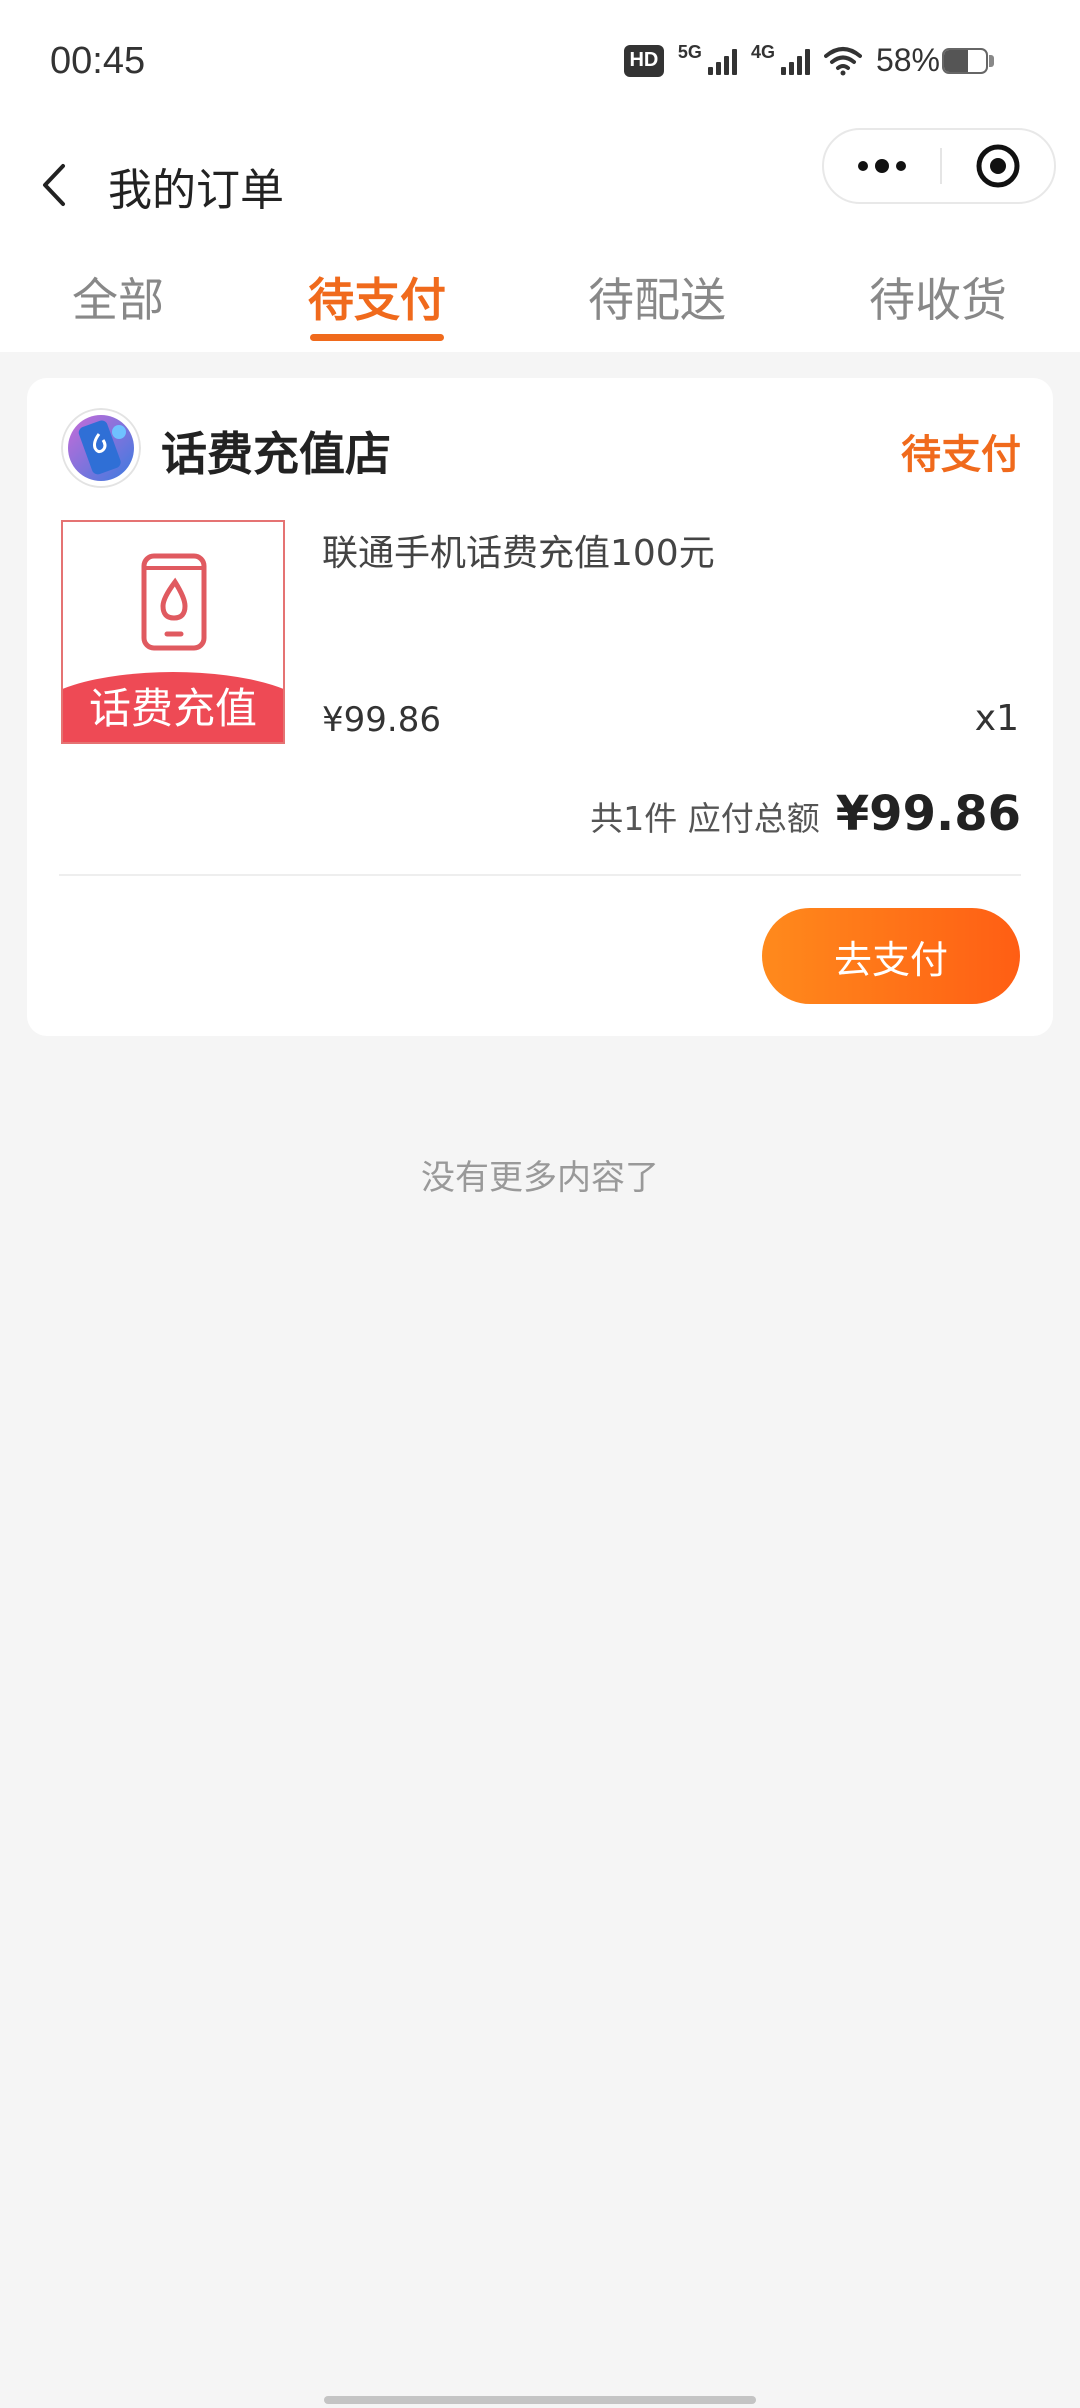 The height and width of the screenshot is (2408, 1080). Describe the element at coordinates (98, 61) in the screenshot. I see `status-time: 00:45` at that location.